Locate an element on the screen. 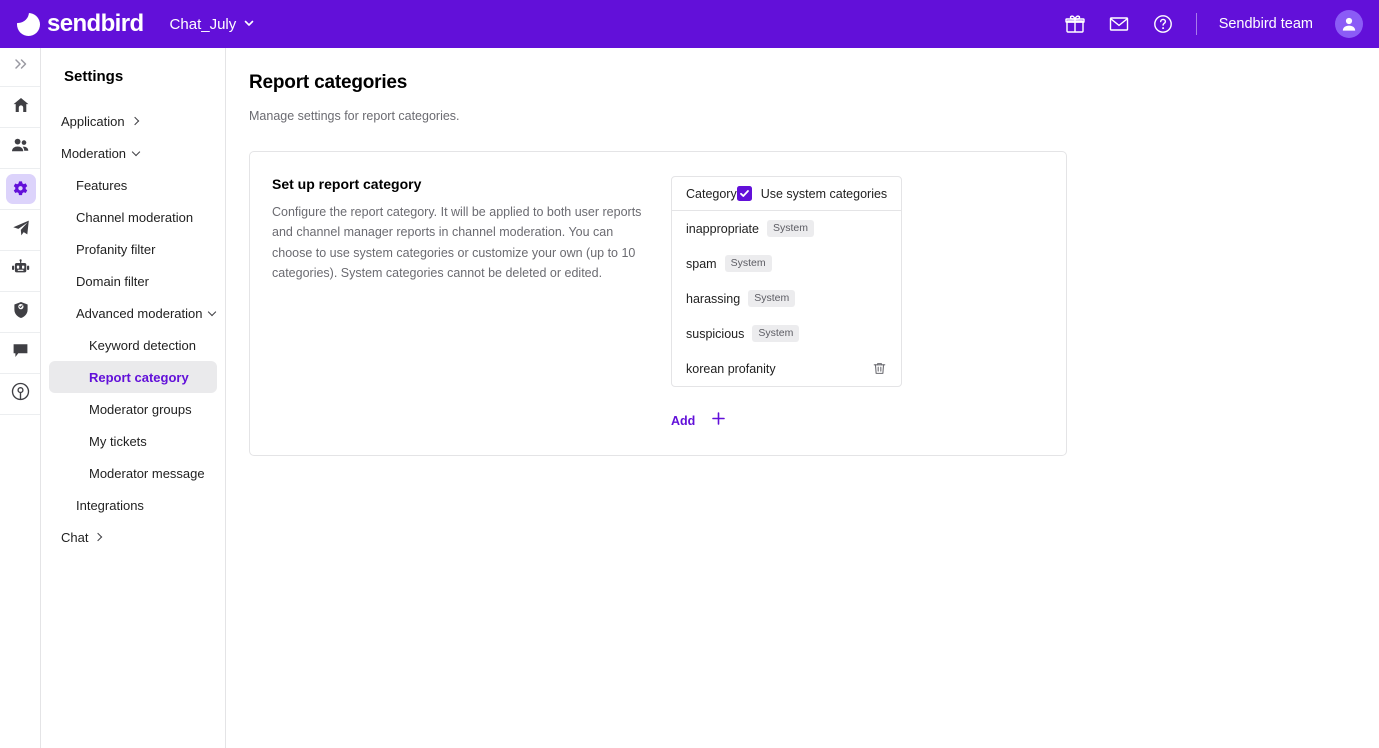  sidebar-item-profanity-filter: Profanity filter is located at coordinates (133, 249).